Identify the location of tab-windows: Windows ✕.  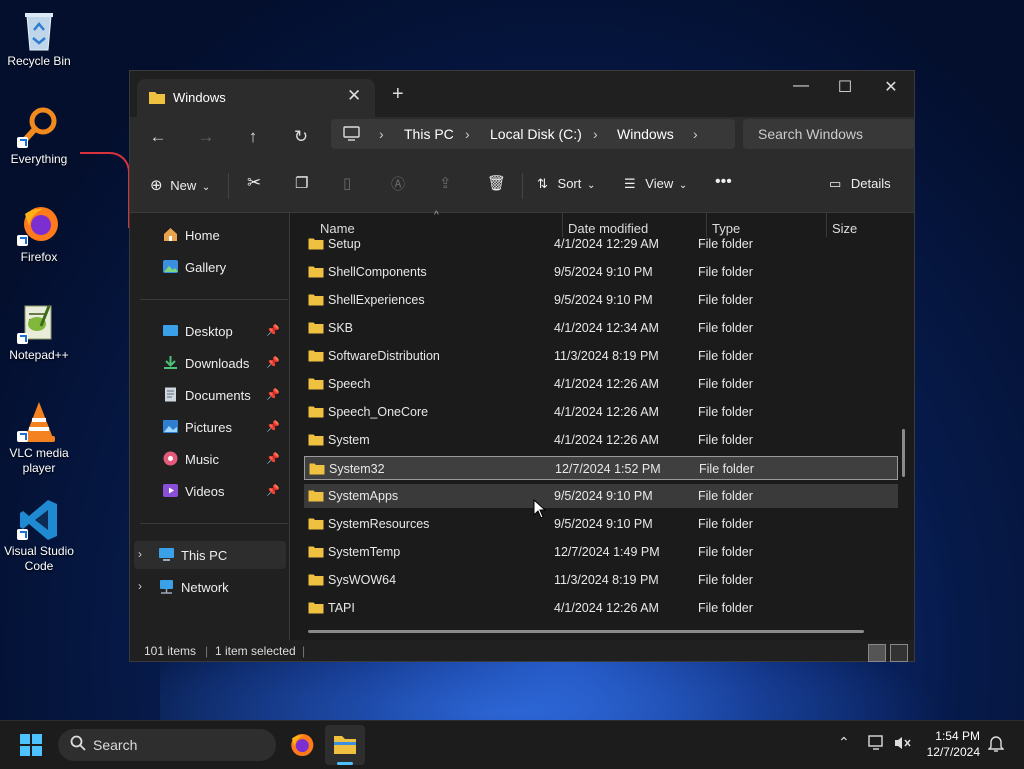
(256, 98).